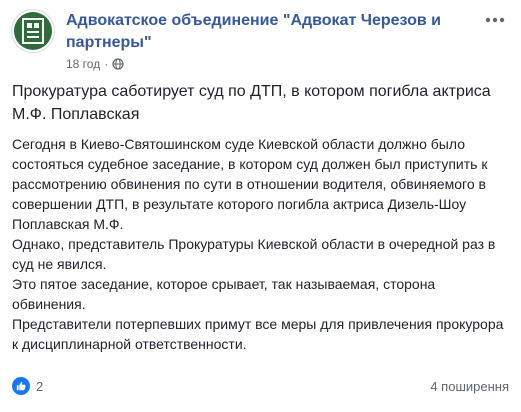  I want to click on page-avatar, so click(33, 31).